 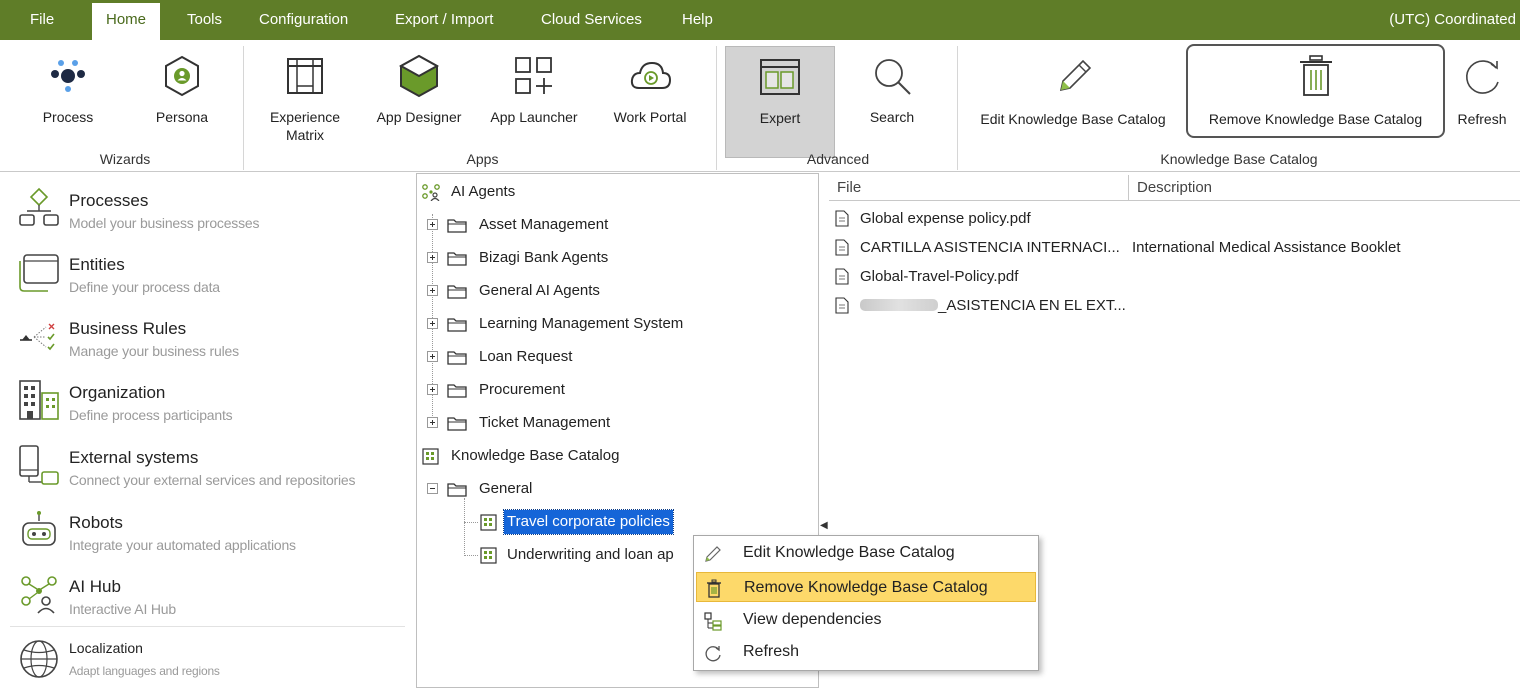 What do you see at coordinates (207, 273) in the screenshot?
I see `nav-item-entities: Entities Define your process data` at bounding box center [207, 273].